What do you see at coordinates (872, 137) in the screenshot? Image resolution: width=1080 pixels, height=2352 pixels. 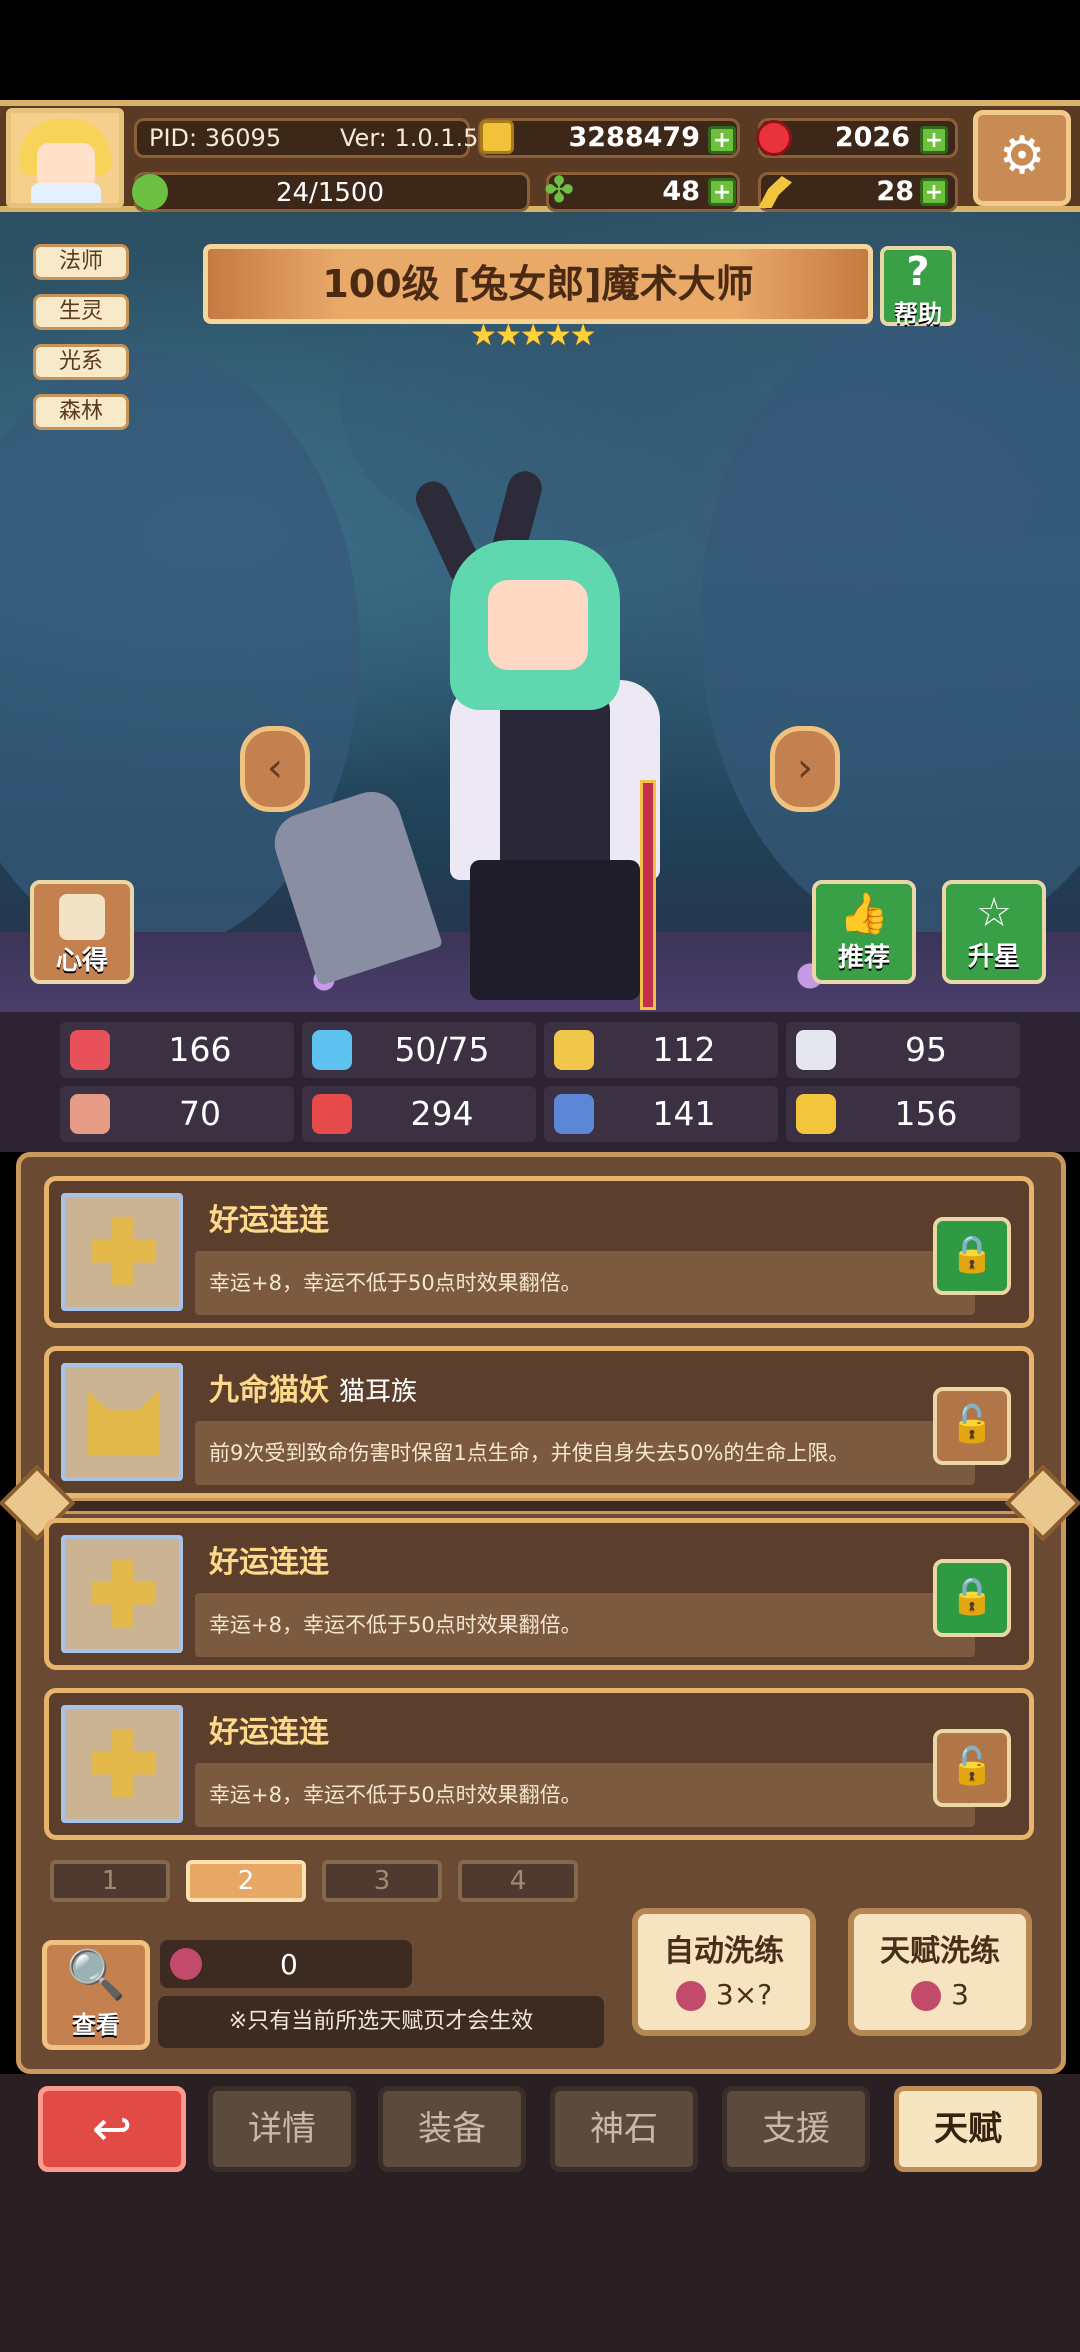 I see `gem-value: 2026` at bounding box center [872, 137].